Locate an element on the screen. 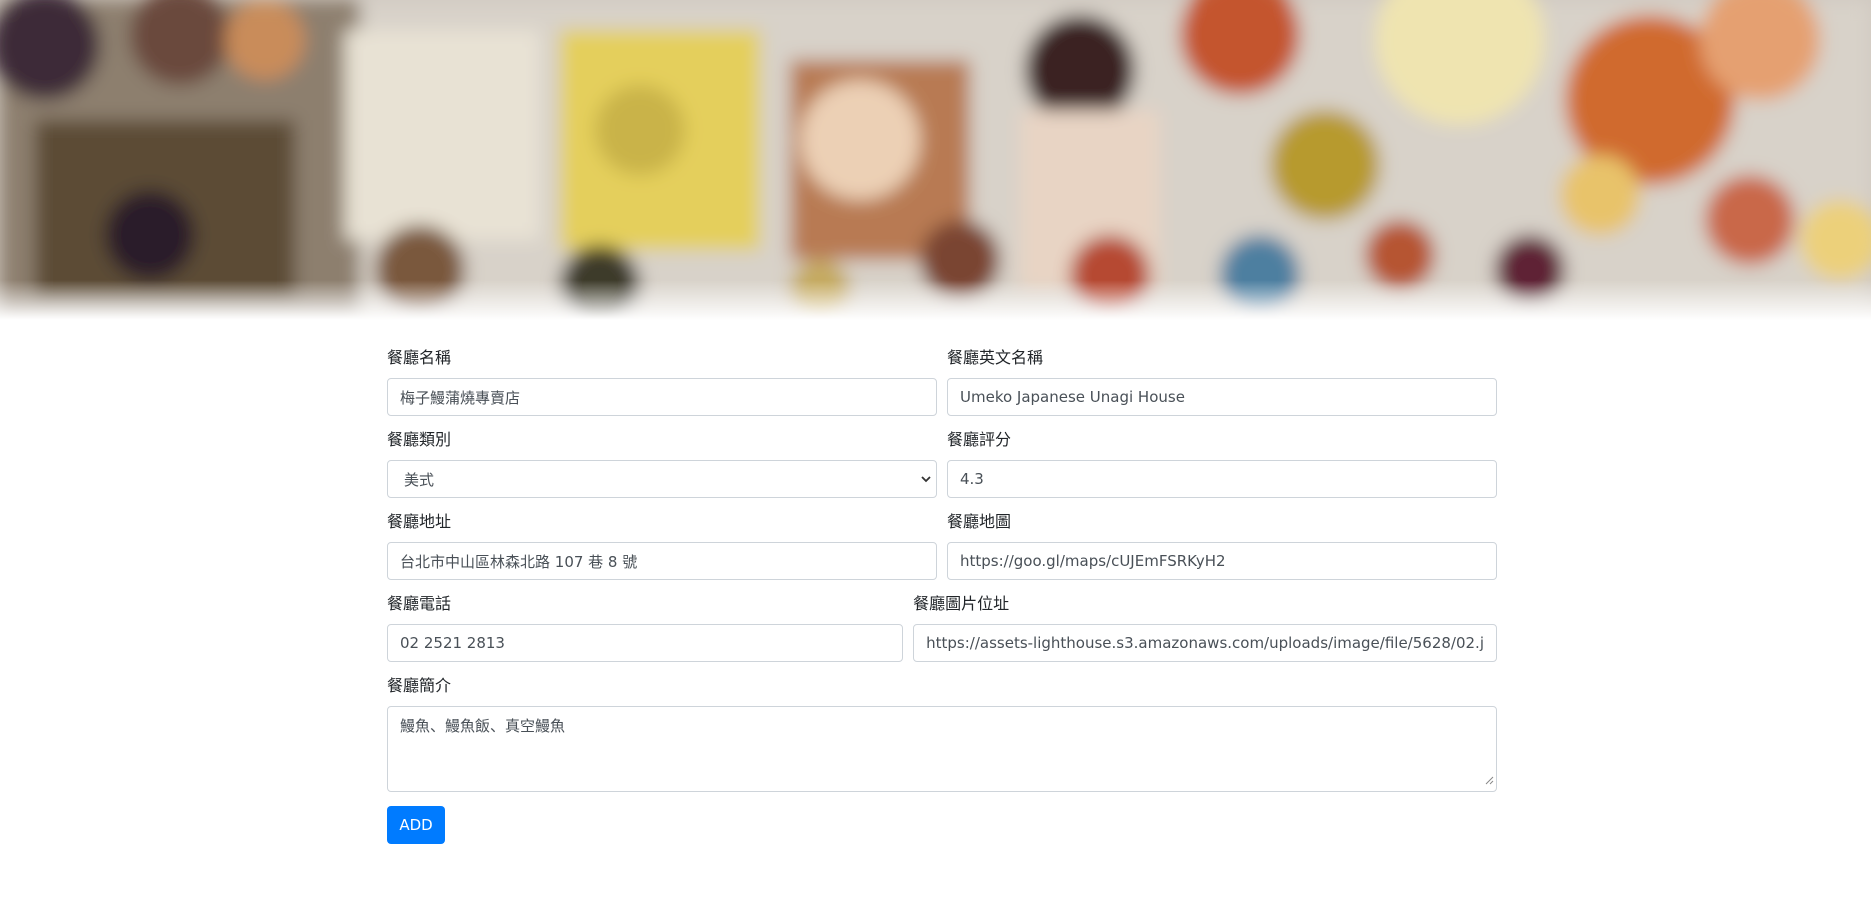 This screenshot has height=899, width=1871. map-input: https://goo.gl/maps/cUJEmFSRKyH2 is located at coordinates (1222, 561).